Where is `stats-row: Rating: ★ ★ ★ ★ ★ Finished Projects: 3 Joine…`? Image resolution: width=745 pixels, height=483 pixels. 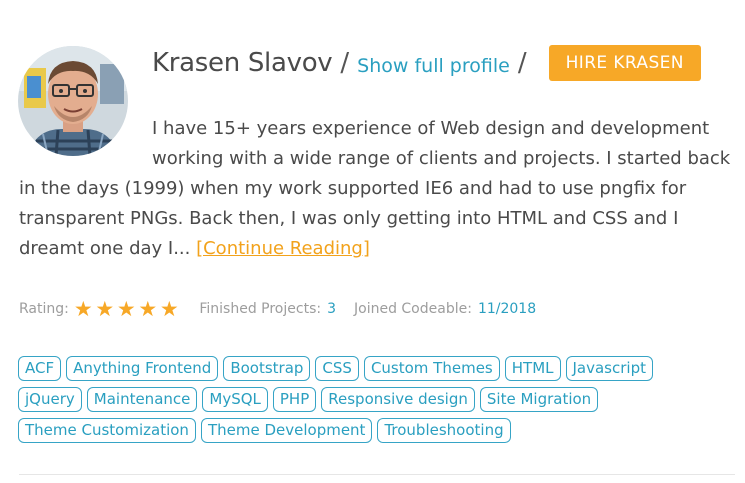
stats-row: Rating: ★ ★ ★ ★ ★ Finished Projects: 3 Joine… is located at coordinates (277, 309).